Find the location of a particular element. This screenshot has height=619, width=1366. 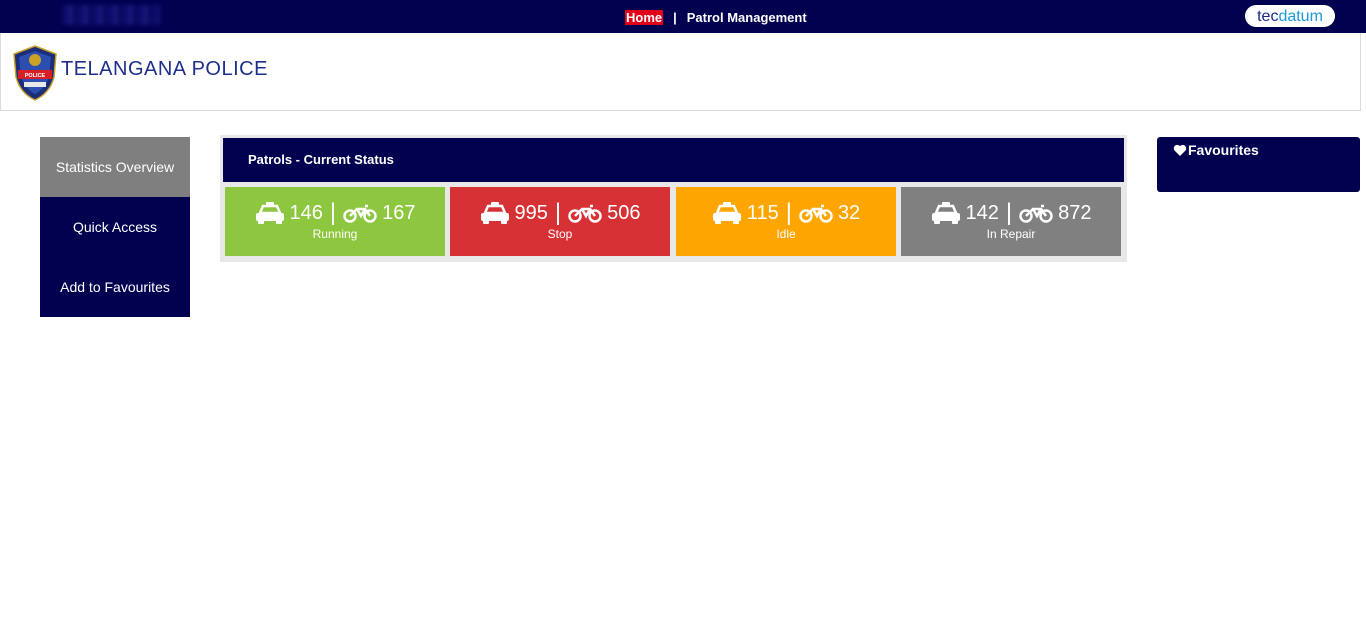

bike-count: 167 is located at coordinates (399, 212).